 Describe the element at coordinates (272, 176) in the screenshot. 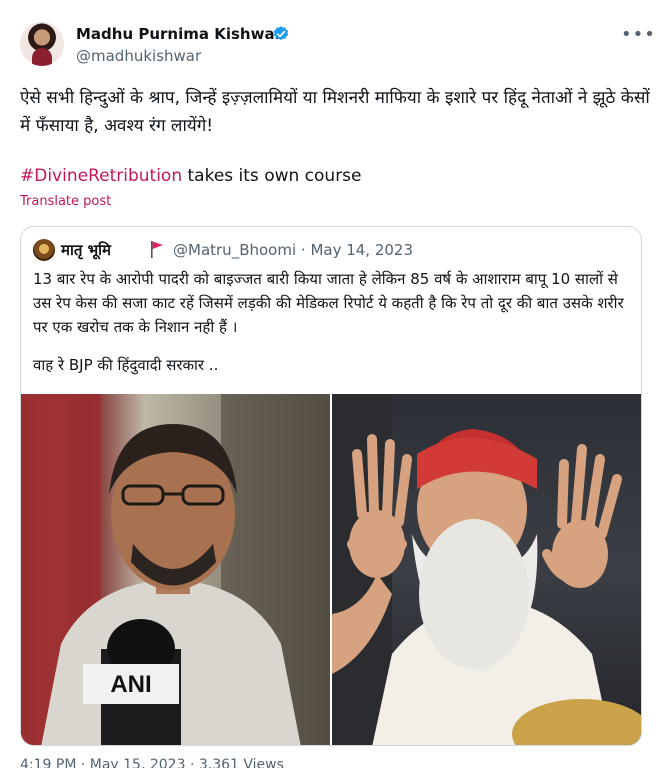

I see `hashtag-followup-text: takes its own course` at that location.